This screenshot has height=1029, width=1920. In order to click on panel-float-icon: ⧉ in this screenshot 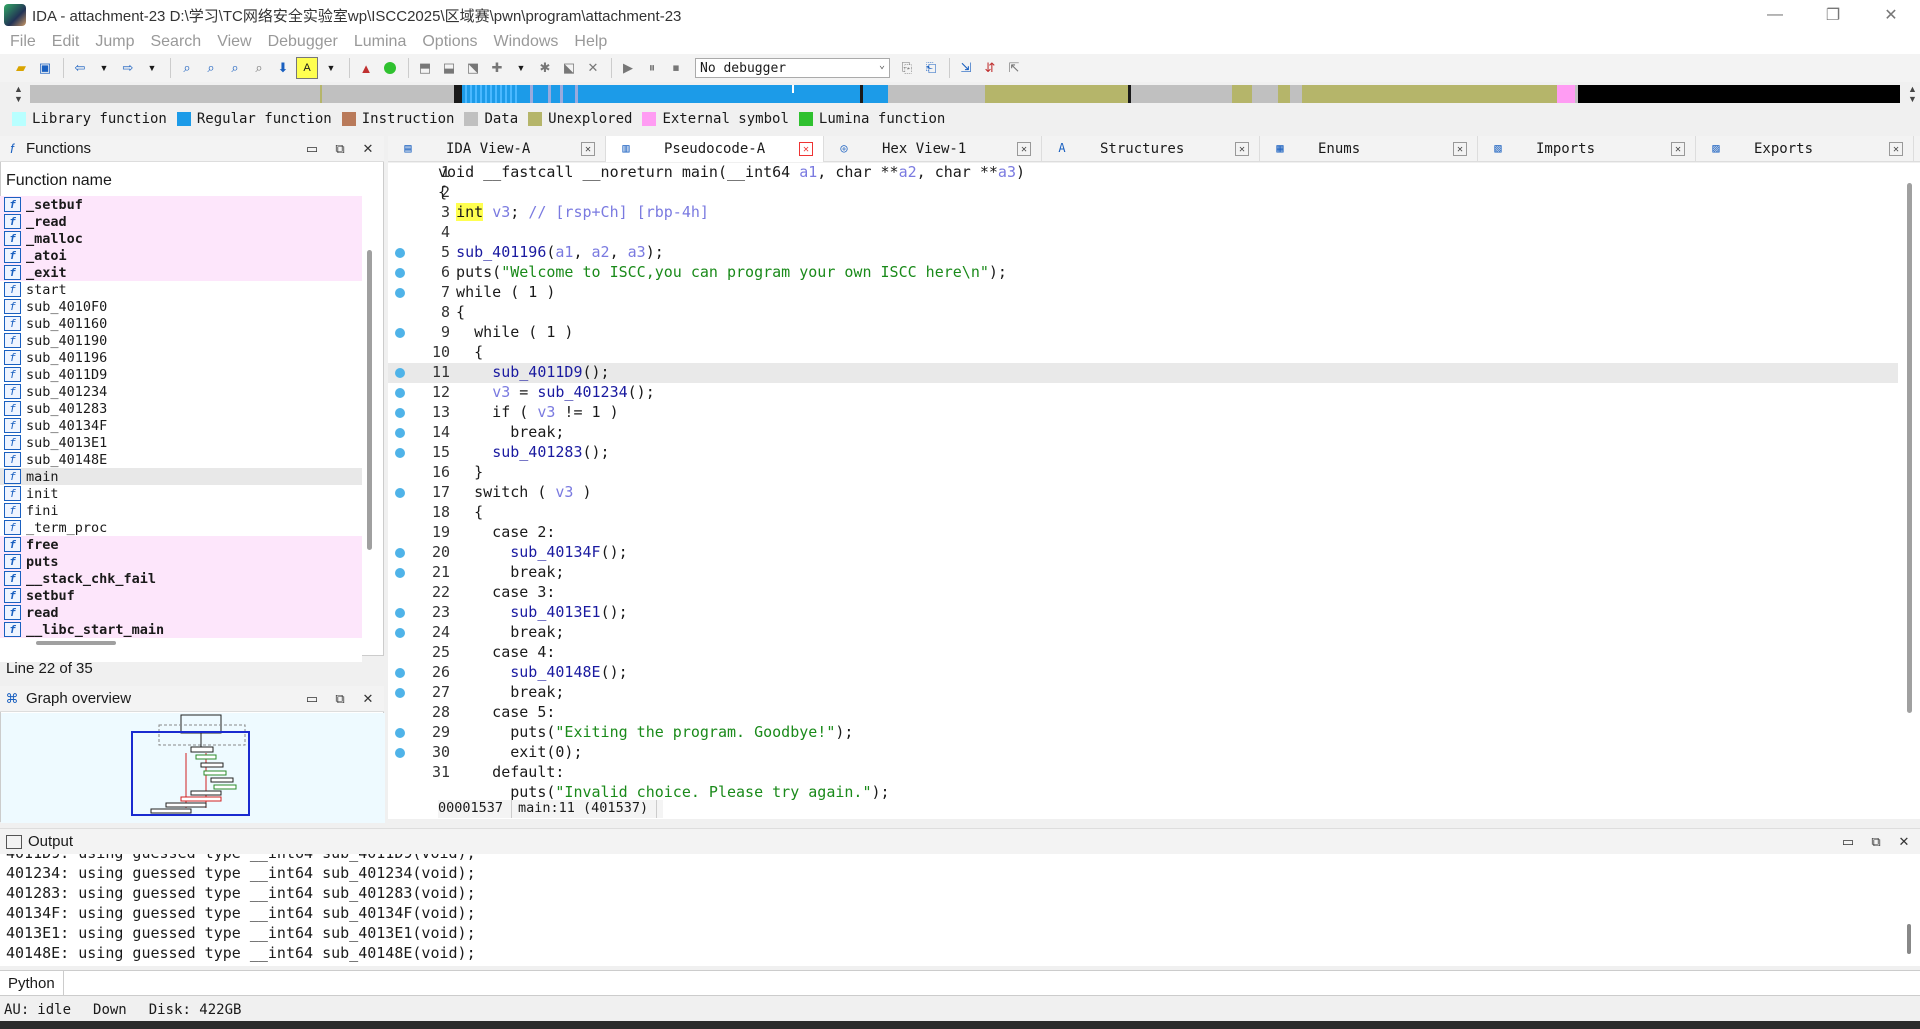, I will do `click(340, 699)`.